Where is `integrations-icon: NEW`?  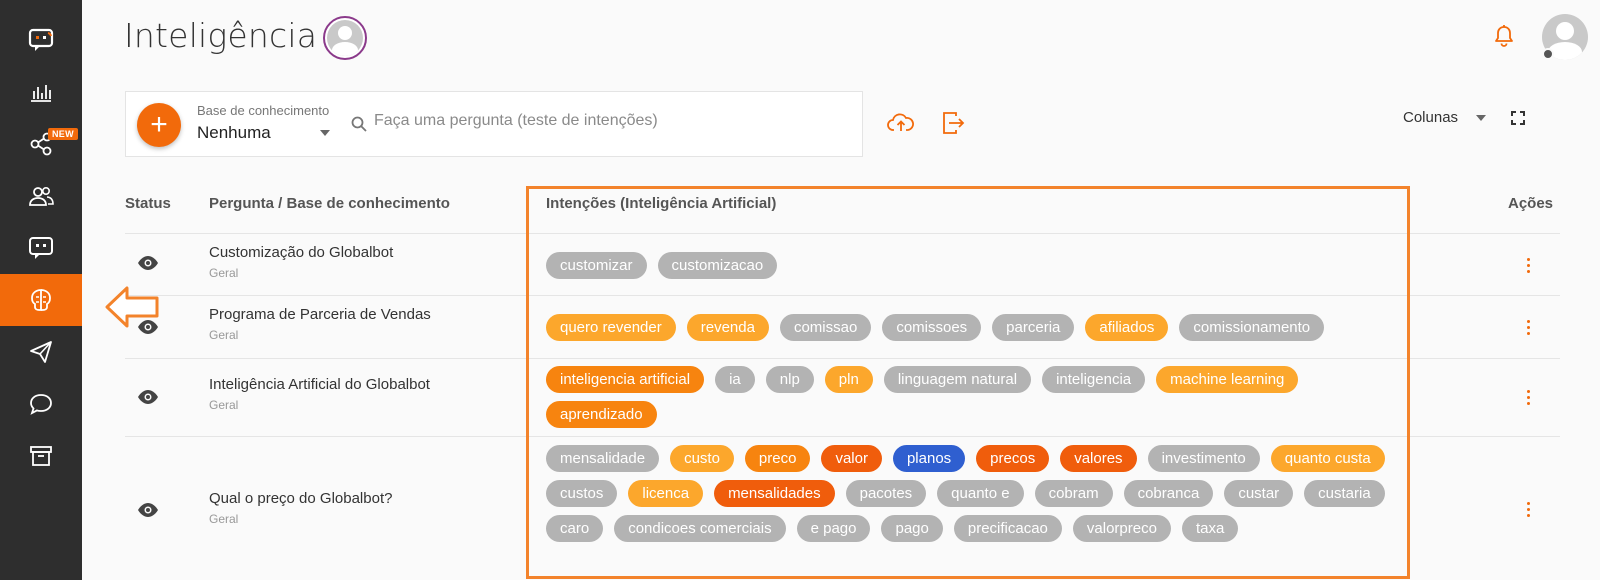
integrations-icon: NEW is located at coordinates (41, 144).